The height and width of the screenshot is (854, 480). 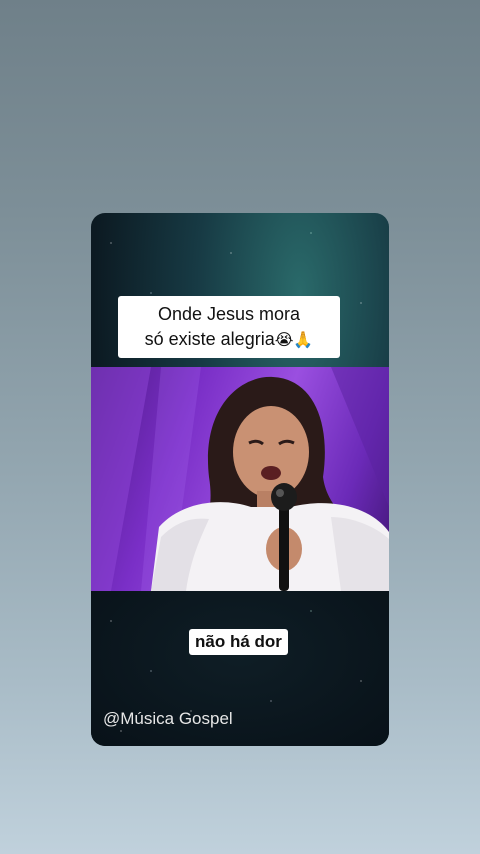 I want to click on caption-top-line1: Onde Jesus mora, so click(x=229, y=314).